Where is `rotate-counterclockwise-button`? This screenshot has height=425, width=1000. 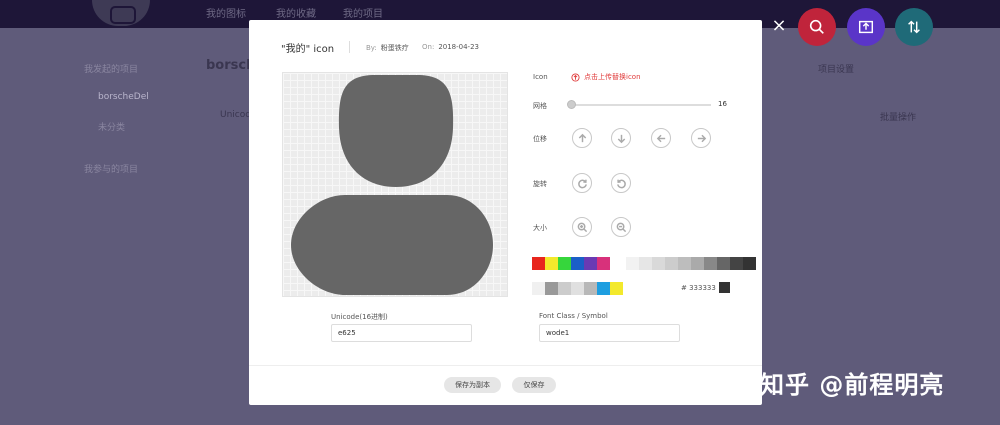 rotate-counterclockwise-button is located at coordinates (621, 183).